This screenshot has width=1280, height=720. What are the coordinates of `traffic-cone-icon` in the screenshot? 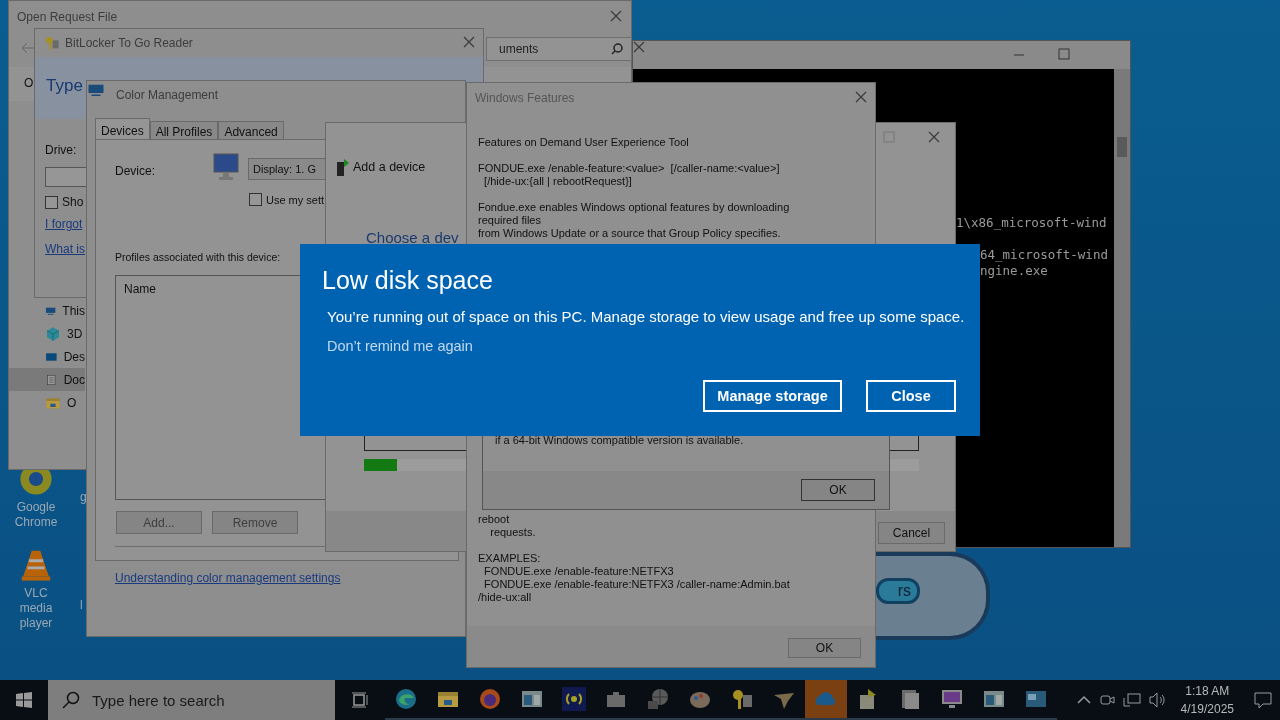 It's located at (36, 565).